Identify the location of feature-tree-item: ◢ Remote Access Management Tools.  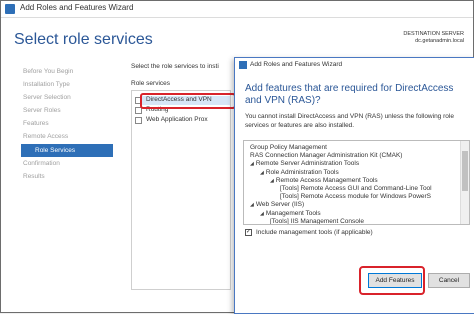
(324, 180).